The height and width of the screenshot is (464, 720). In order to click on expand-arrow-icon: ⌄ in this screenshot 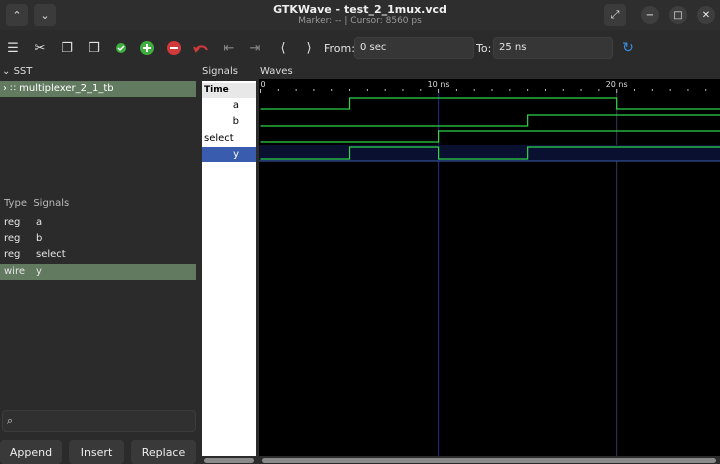, I will do `click(6, 71)`.